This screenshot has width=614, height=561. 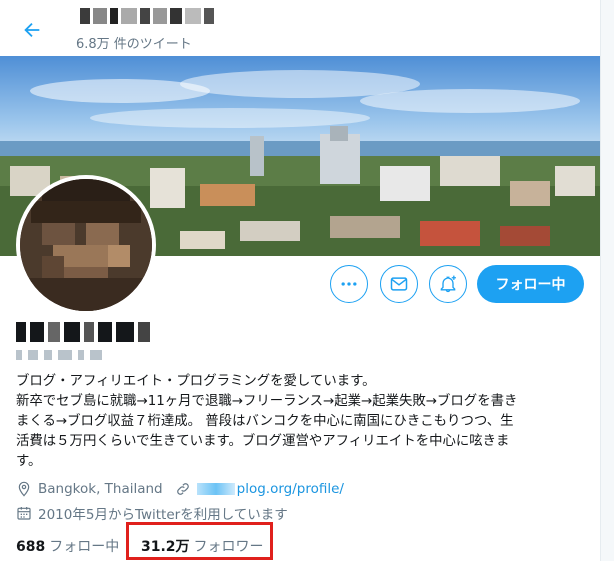 What do you see at coordinates (530, 284) in the screenshot?
I see `following-button: フォロー中` at bounding box center [530, 284].